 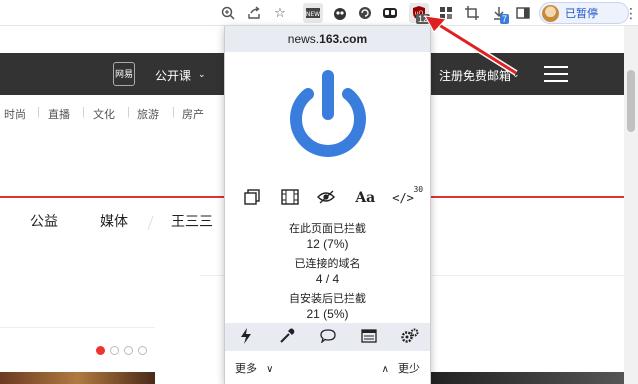 I want to click on zap-element-icon, so click(x=246, y=337).